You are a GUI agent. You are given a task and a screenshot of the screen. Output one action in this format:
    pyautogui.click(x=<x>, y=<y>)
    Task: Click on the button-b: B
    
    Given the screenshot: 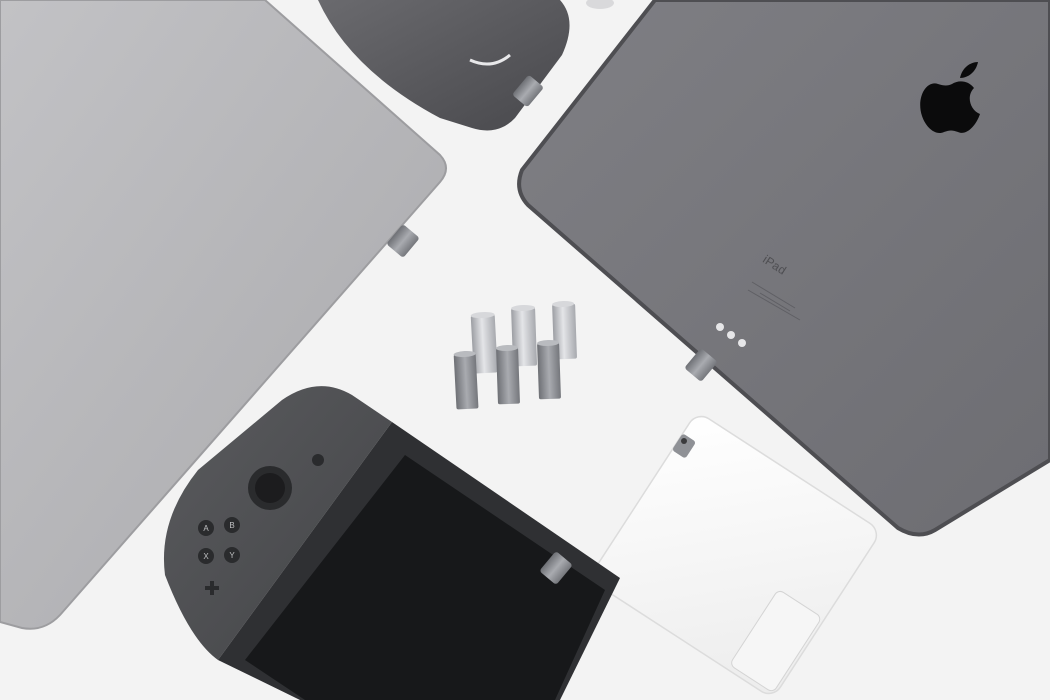 What is the action you would take?
    pyautogui.click(x=231, y=525)
    